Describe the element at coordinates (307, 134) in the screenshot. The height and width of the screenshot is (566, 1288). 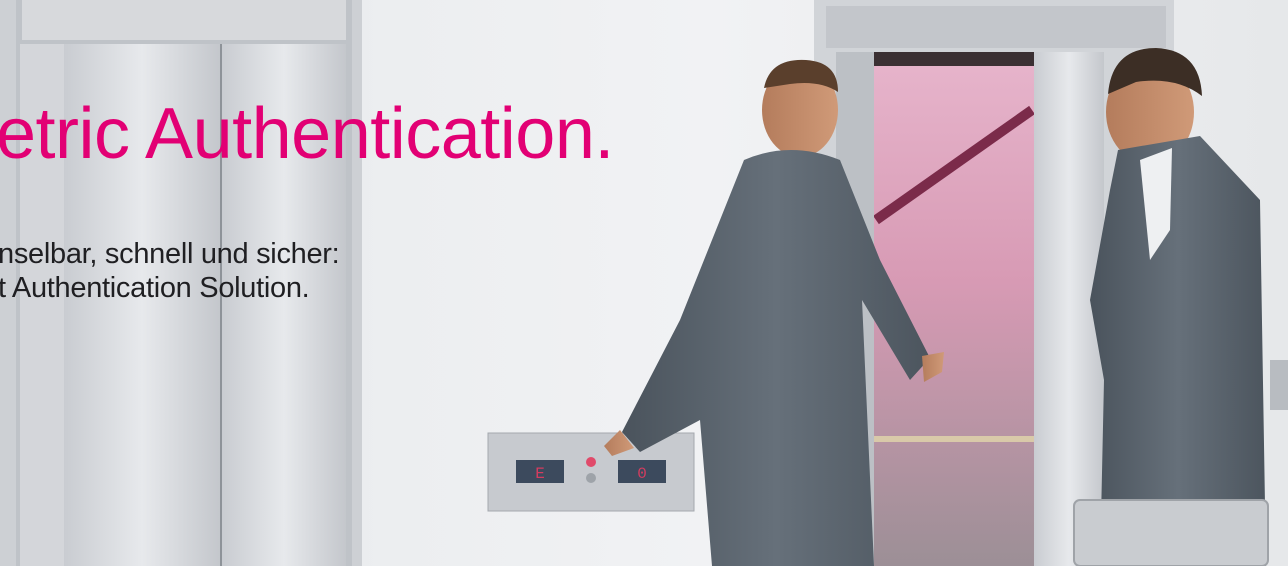
I see `headline: etric Authentication.` at that location.